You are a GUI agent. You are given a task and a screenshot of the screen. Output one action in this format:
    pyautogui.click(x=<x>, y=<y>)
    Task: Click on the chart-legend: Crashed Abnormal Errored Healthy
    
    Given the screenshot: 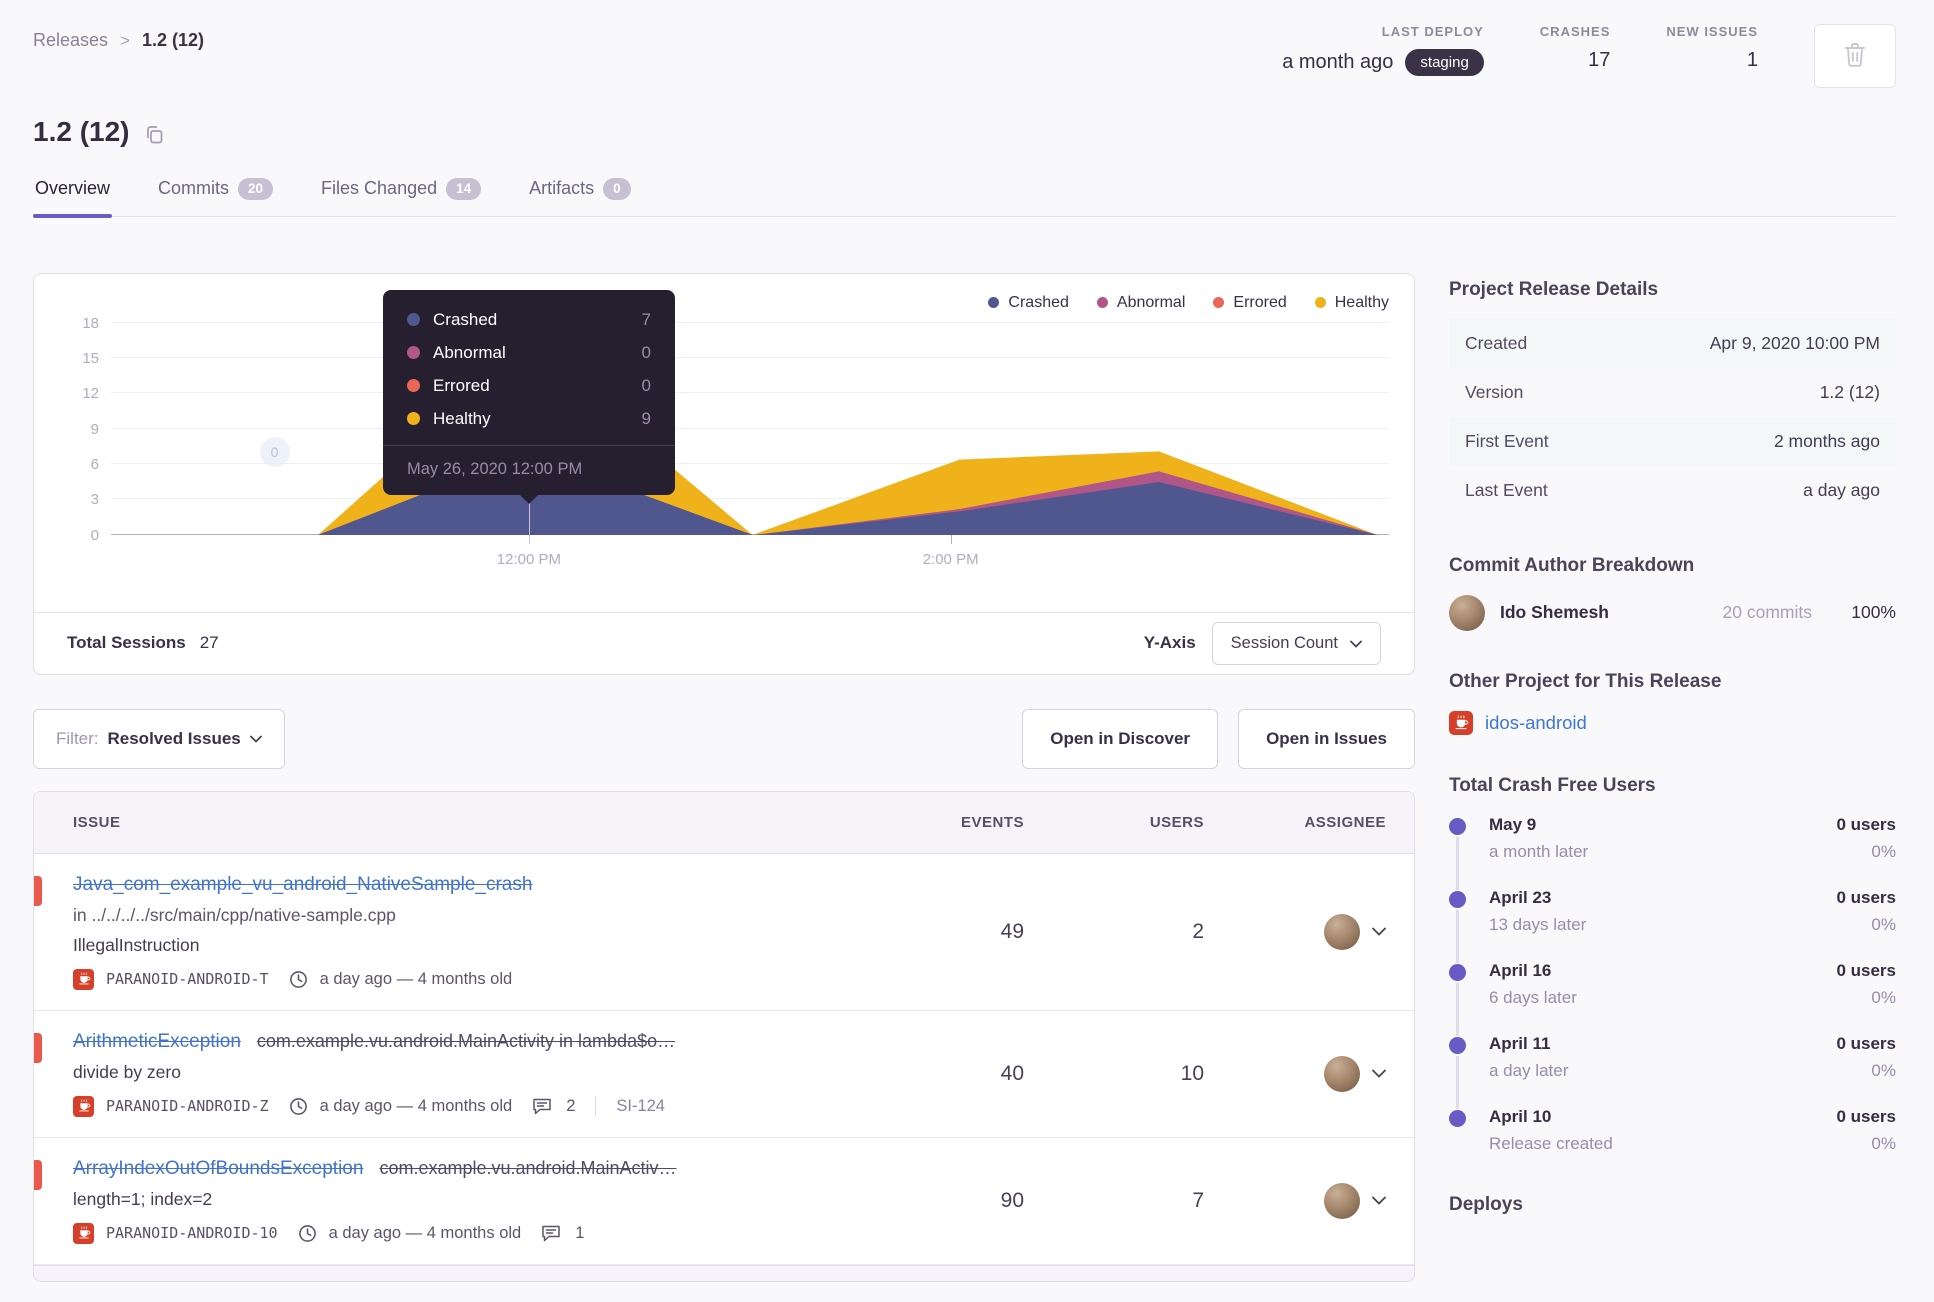 What is the action you would take?
    pyautogui.click(x=1188, y=303)
    